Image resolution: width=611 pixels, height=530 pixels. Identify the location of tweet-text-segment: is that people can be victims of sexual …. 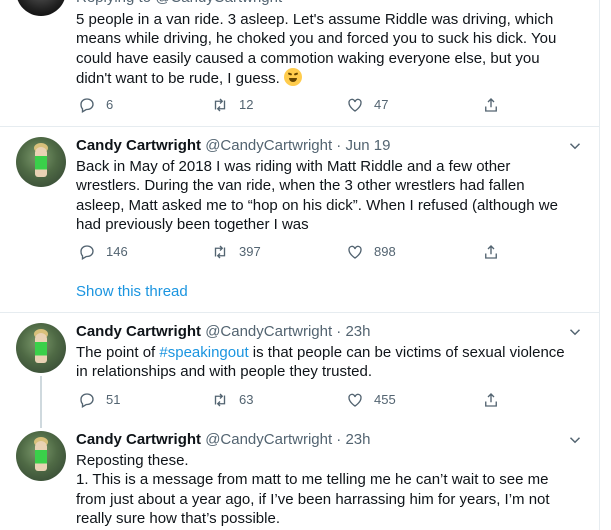
(406, 352).